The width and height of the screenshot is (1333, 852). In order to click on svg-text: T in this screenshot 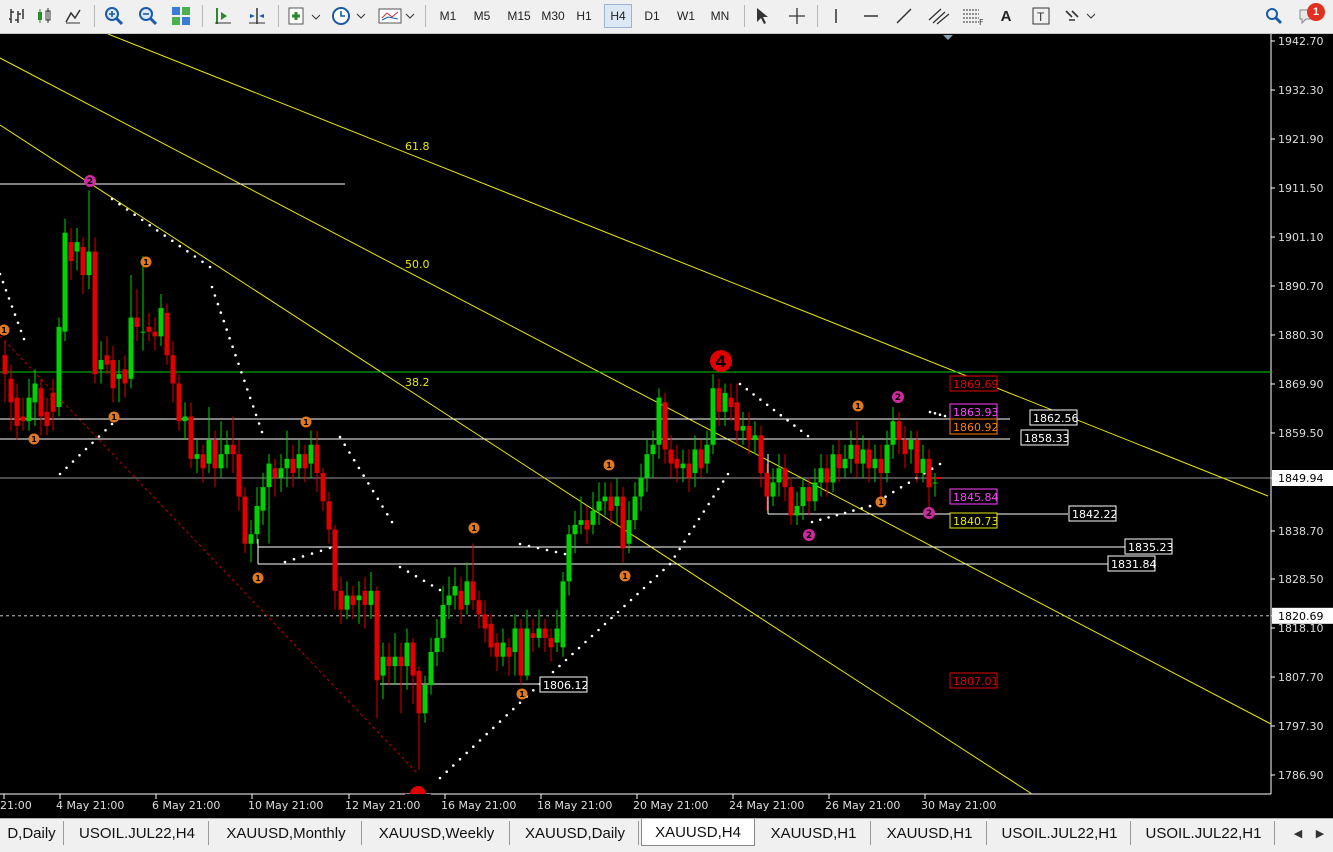, I will do `click(1041, 17)`.